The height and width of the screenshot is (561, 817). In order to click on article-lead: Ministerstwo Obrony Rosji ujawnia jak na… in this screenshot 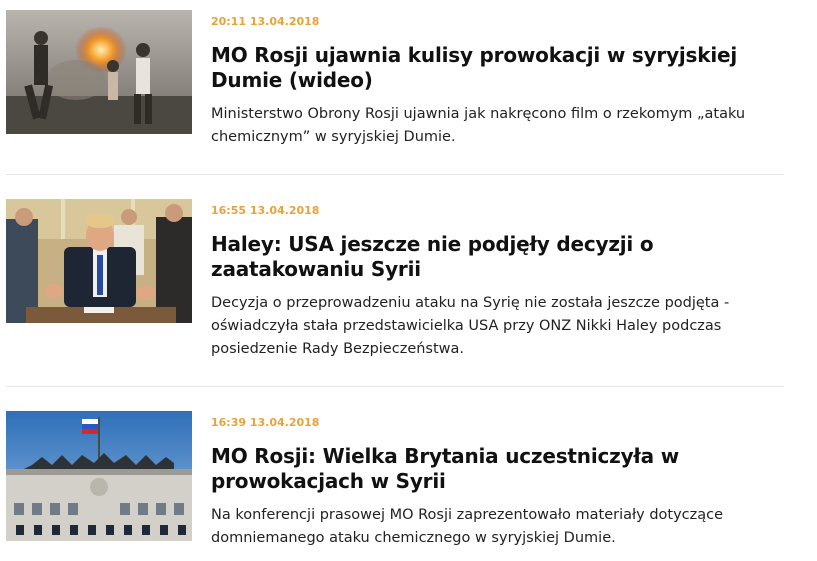, I will do `click(478, 125)`.